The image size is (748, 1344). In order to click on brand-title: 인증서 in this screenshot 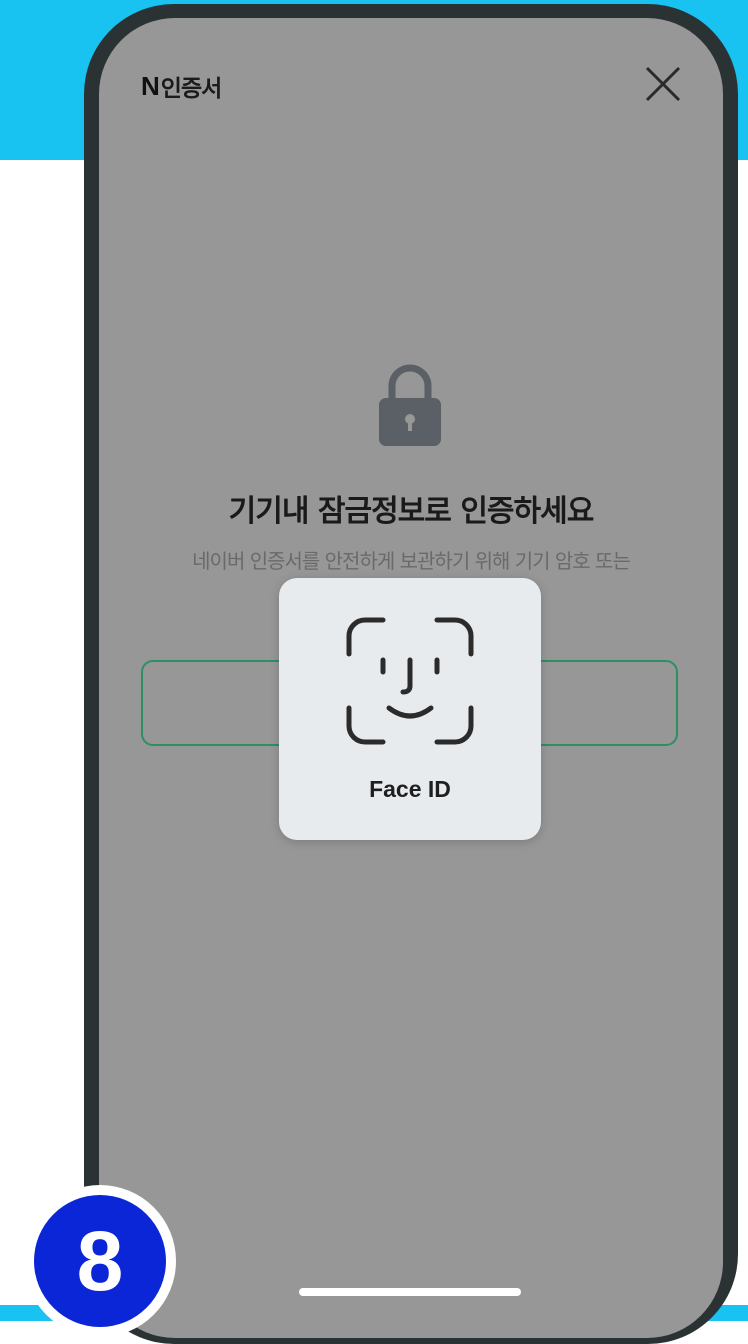, I will do `click(191, 89)`.